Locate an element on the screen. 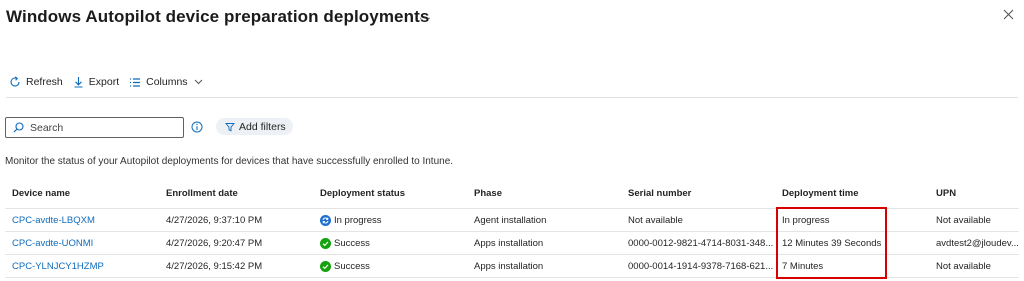  device-name-link: CPC-avdte-LBQXM is located at coordinates (87, 220).